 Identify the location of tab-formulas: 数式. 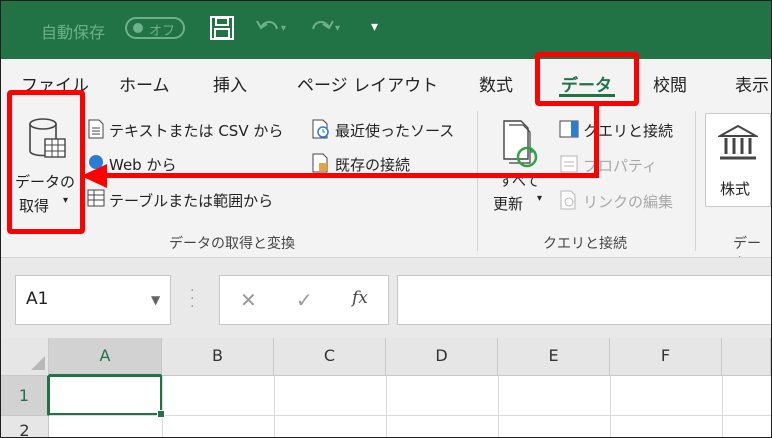
(496, 83).